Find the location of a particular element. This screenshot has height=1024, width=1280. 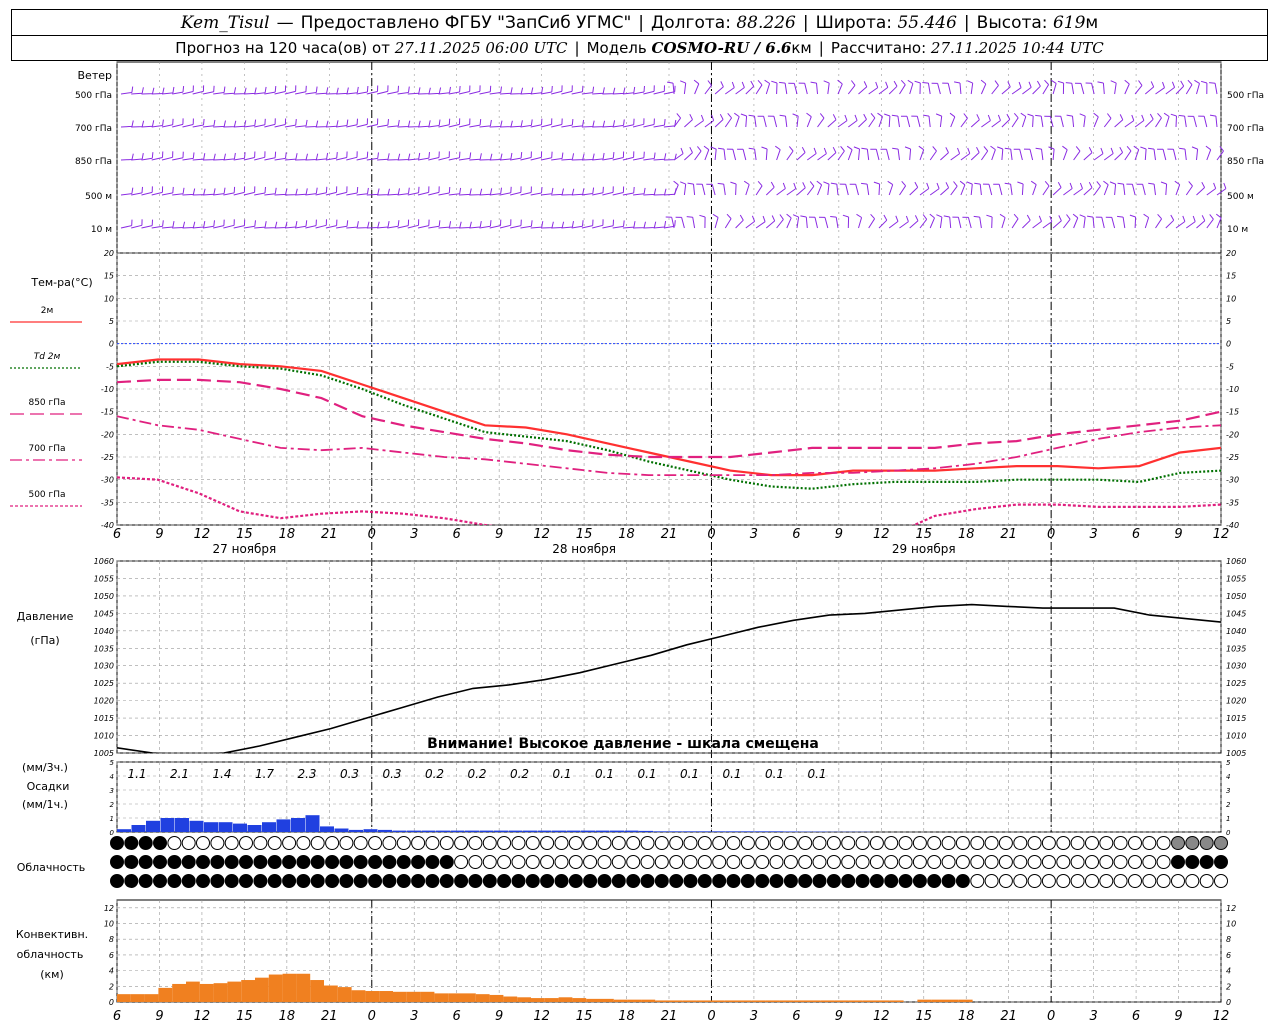

precip-tick-left: 2 is located at coordinates (112, 805).